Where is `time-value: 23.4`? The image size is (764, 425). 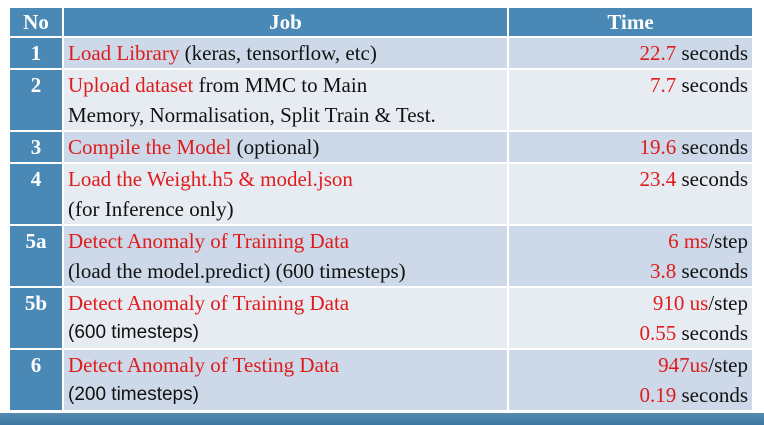
time-value: 23.4 is located at coordinates (658, 179).